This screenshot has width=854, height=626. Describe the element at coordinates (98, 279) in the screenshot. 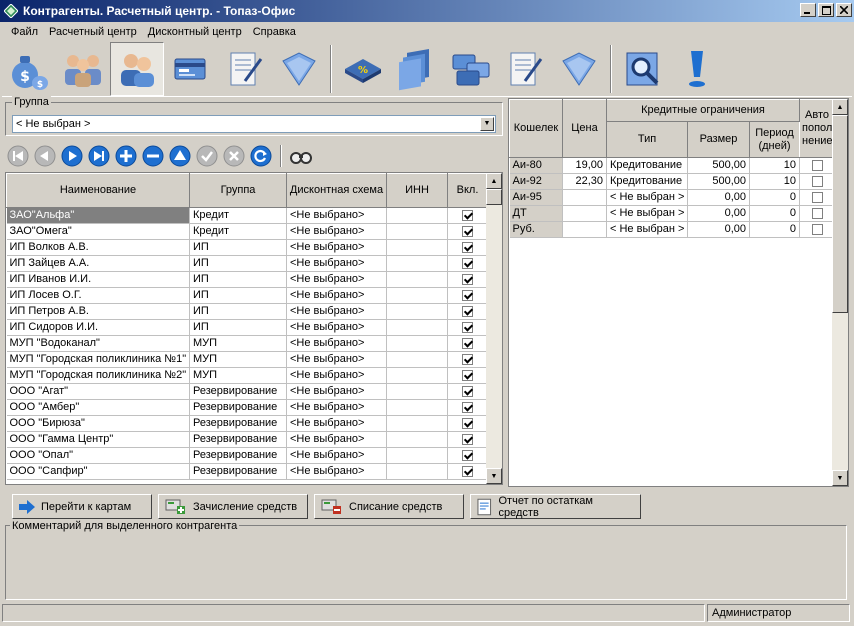

I see `cell-name: ИП Иванов И.И.` at that location.